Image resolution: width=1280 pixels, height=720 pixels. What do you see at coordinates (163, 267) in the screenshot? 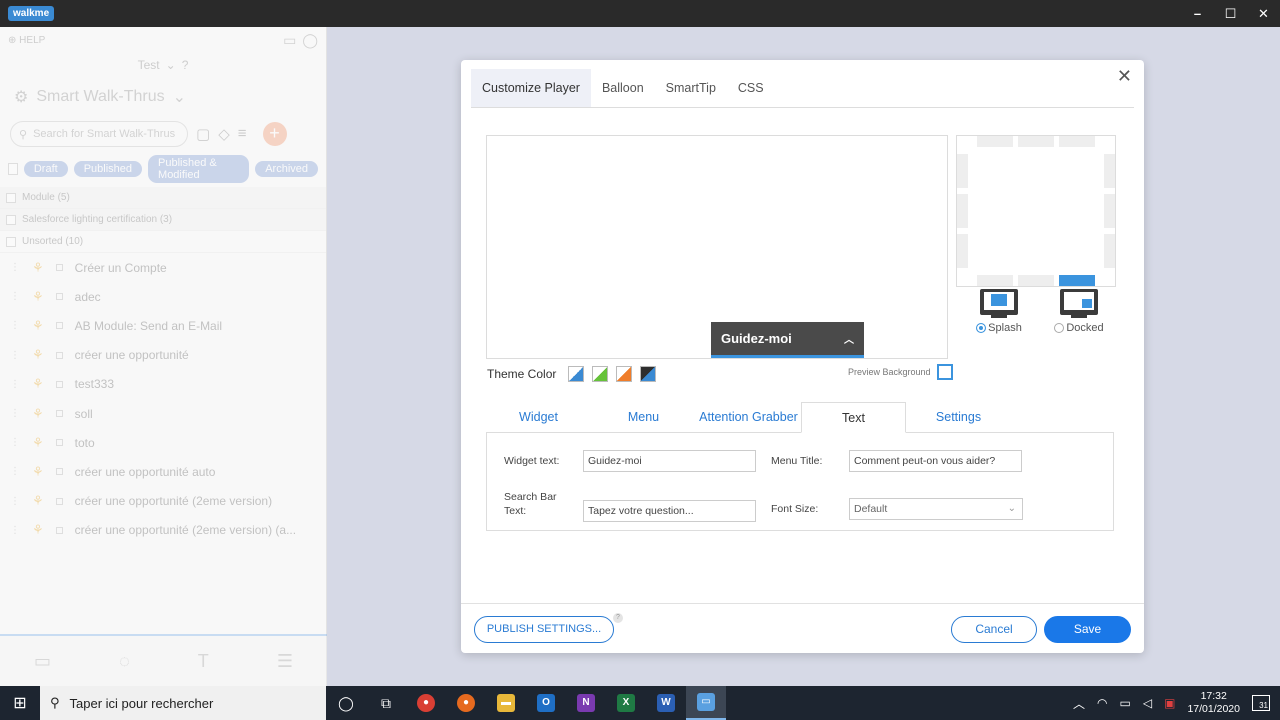
I see `list-item: ⋮ ⚘ Créer un Compte` at bounding box center [163, 267].